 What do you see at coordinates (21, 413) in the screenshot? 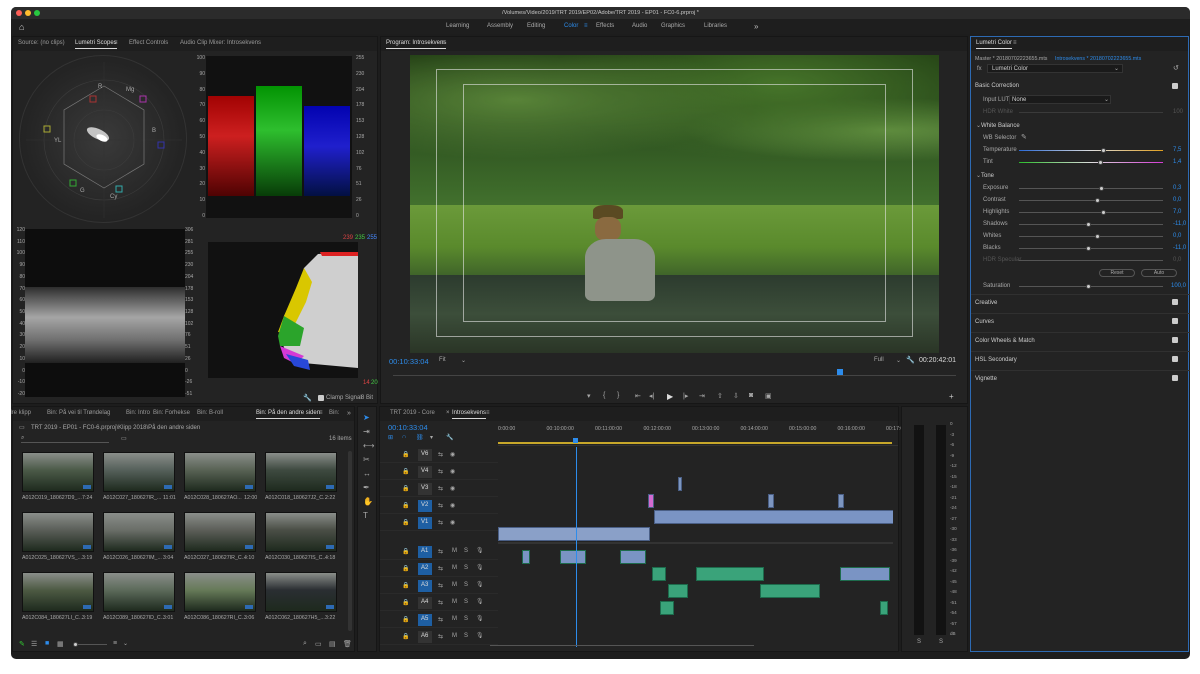
I see `bin-tab: ndre klipp` at bounding box center [21, 413].